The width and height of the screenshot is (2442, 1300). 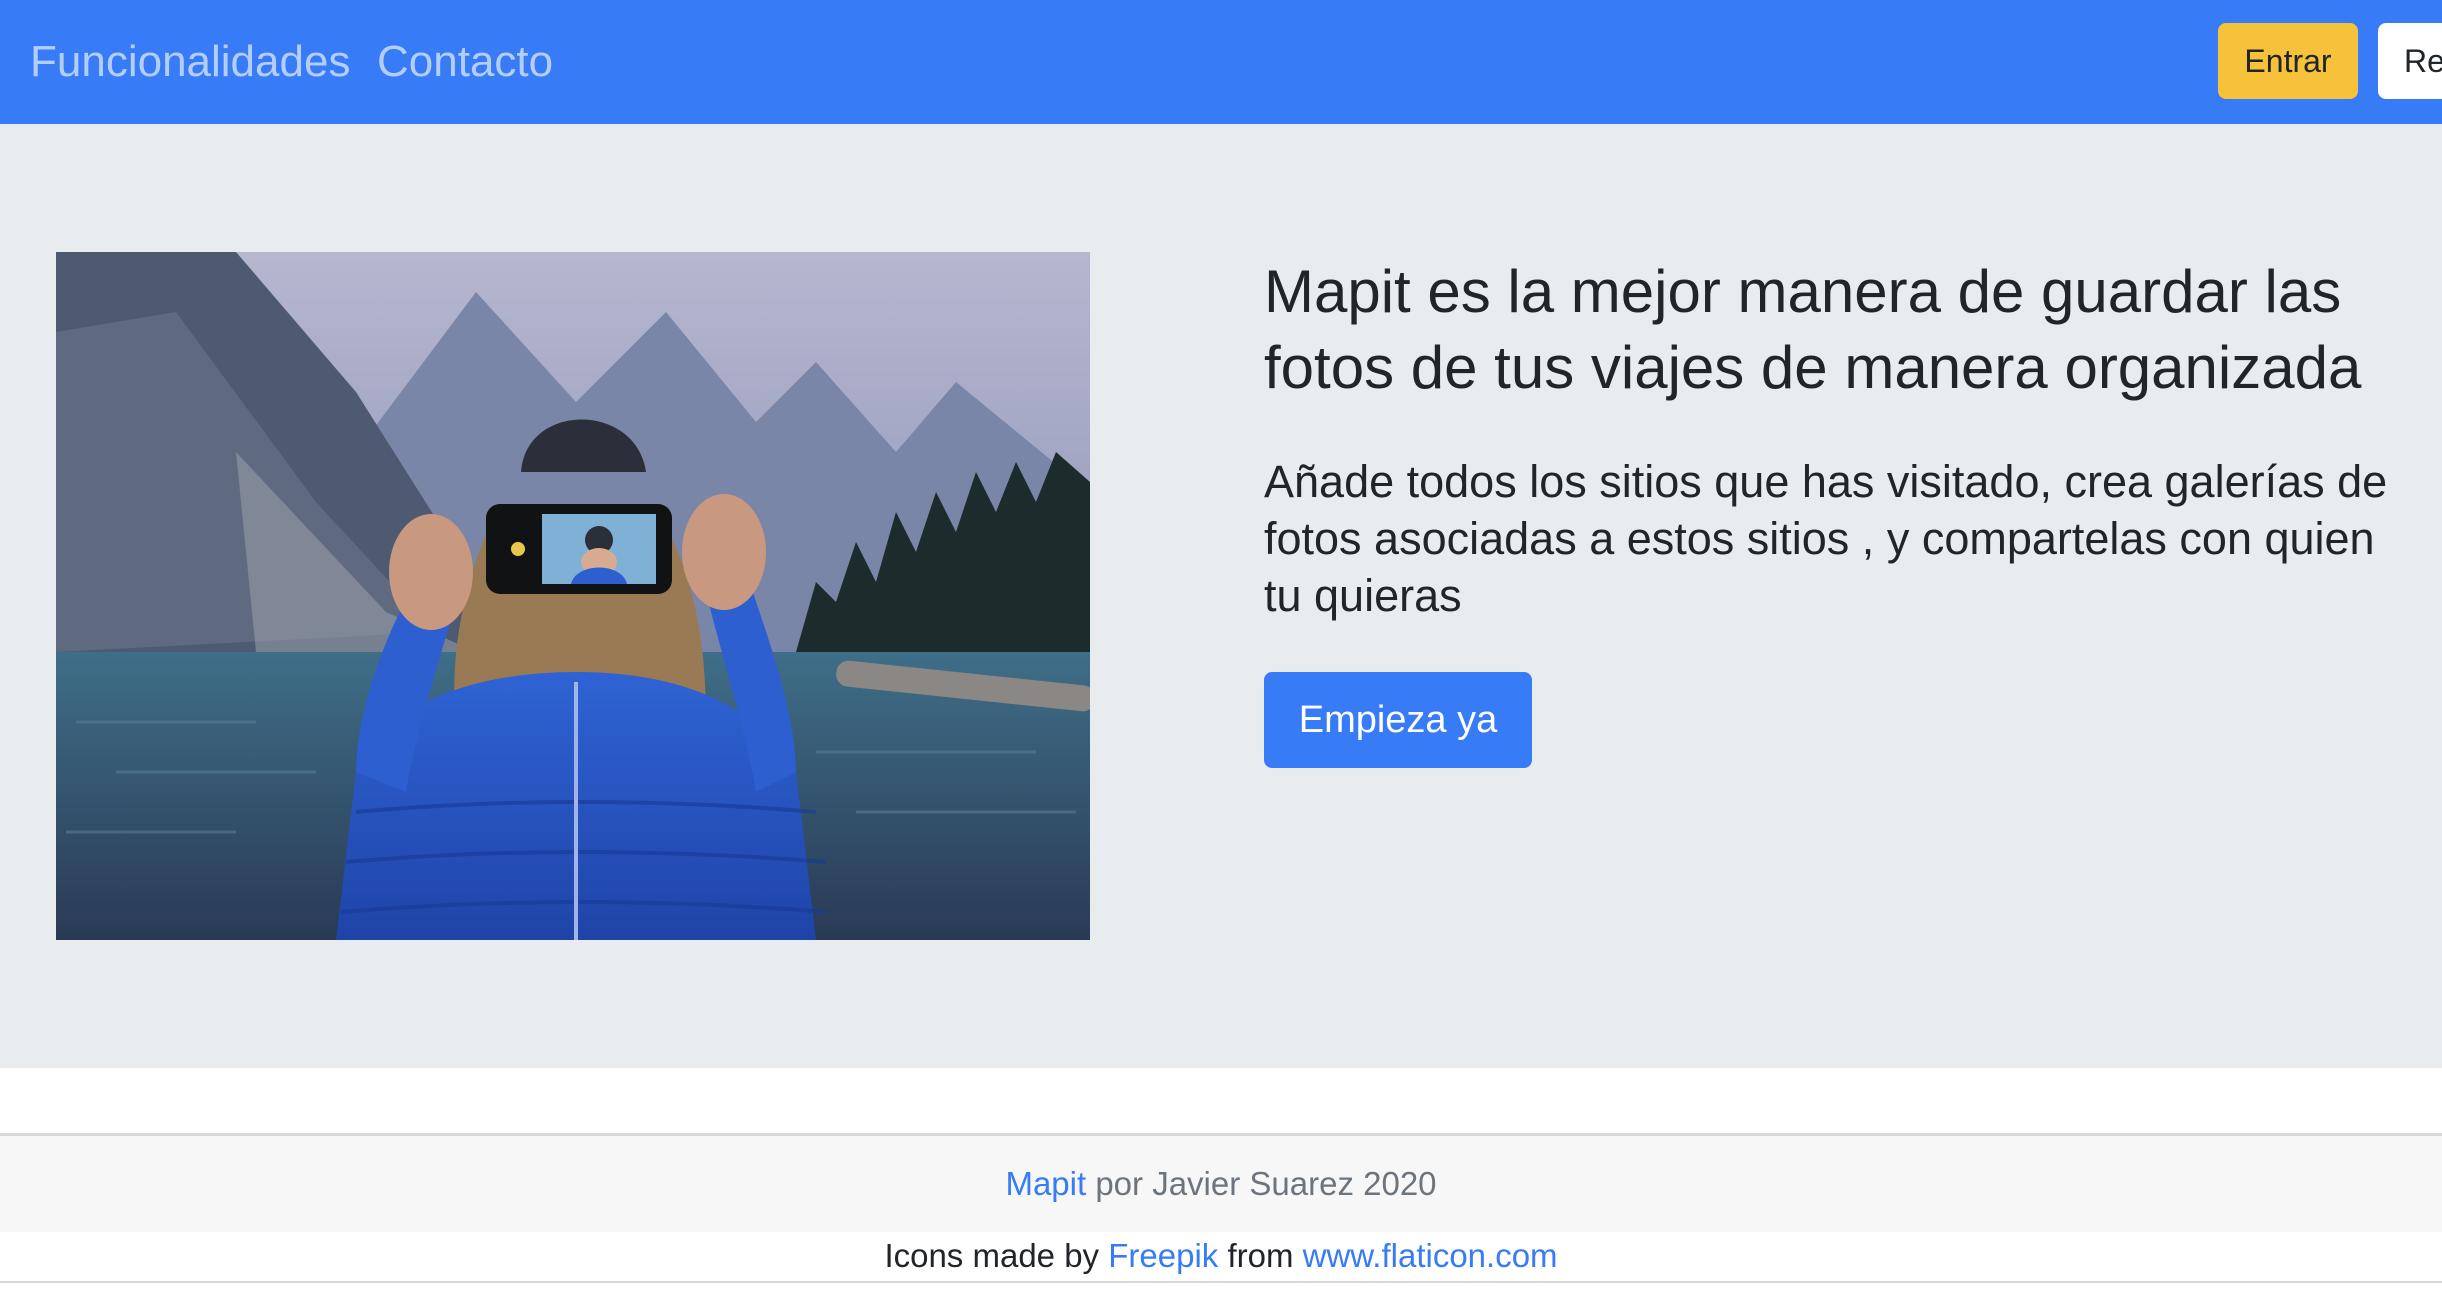 What do you see at coordinates (1266, 1183) in the screenshot?
I see `footer-byline: por Javier Suarez 2020` at bounding box center [1266, 1183].